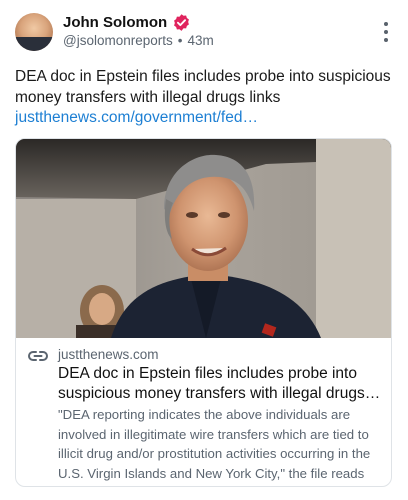 The height and width of the screenshot is (500, 408). What do you see at coordinates (182, 22) in the screenshot?
I see `verified-badge-icon` at bounding box center [182, 22].